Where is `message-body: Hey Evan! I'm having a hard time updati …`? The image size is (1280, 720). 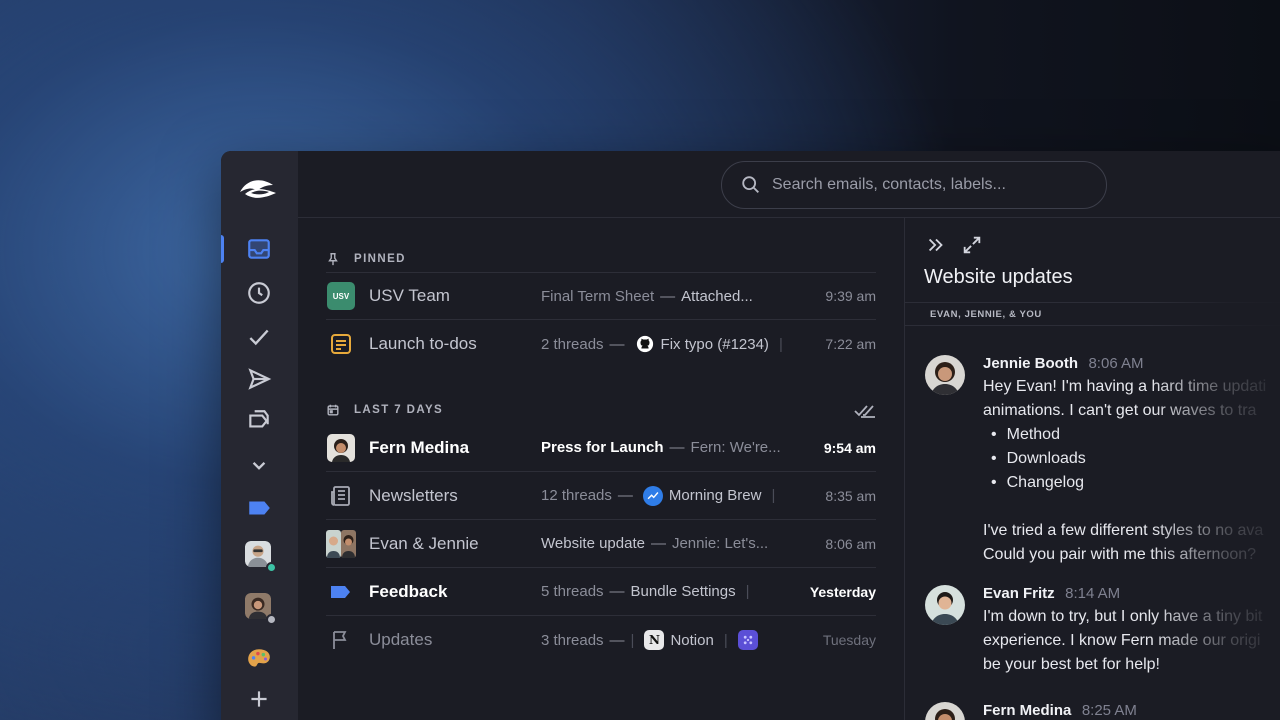
message-body: Hey Evan! I'm having a hard time updati … is located at coordinates (1131, 471).